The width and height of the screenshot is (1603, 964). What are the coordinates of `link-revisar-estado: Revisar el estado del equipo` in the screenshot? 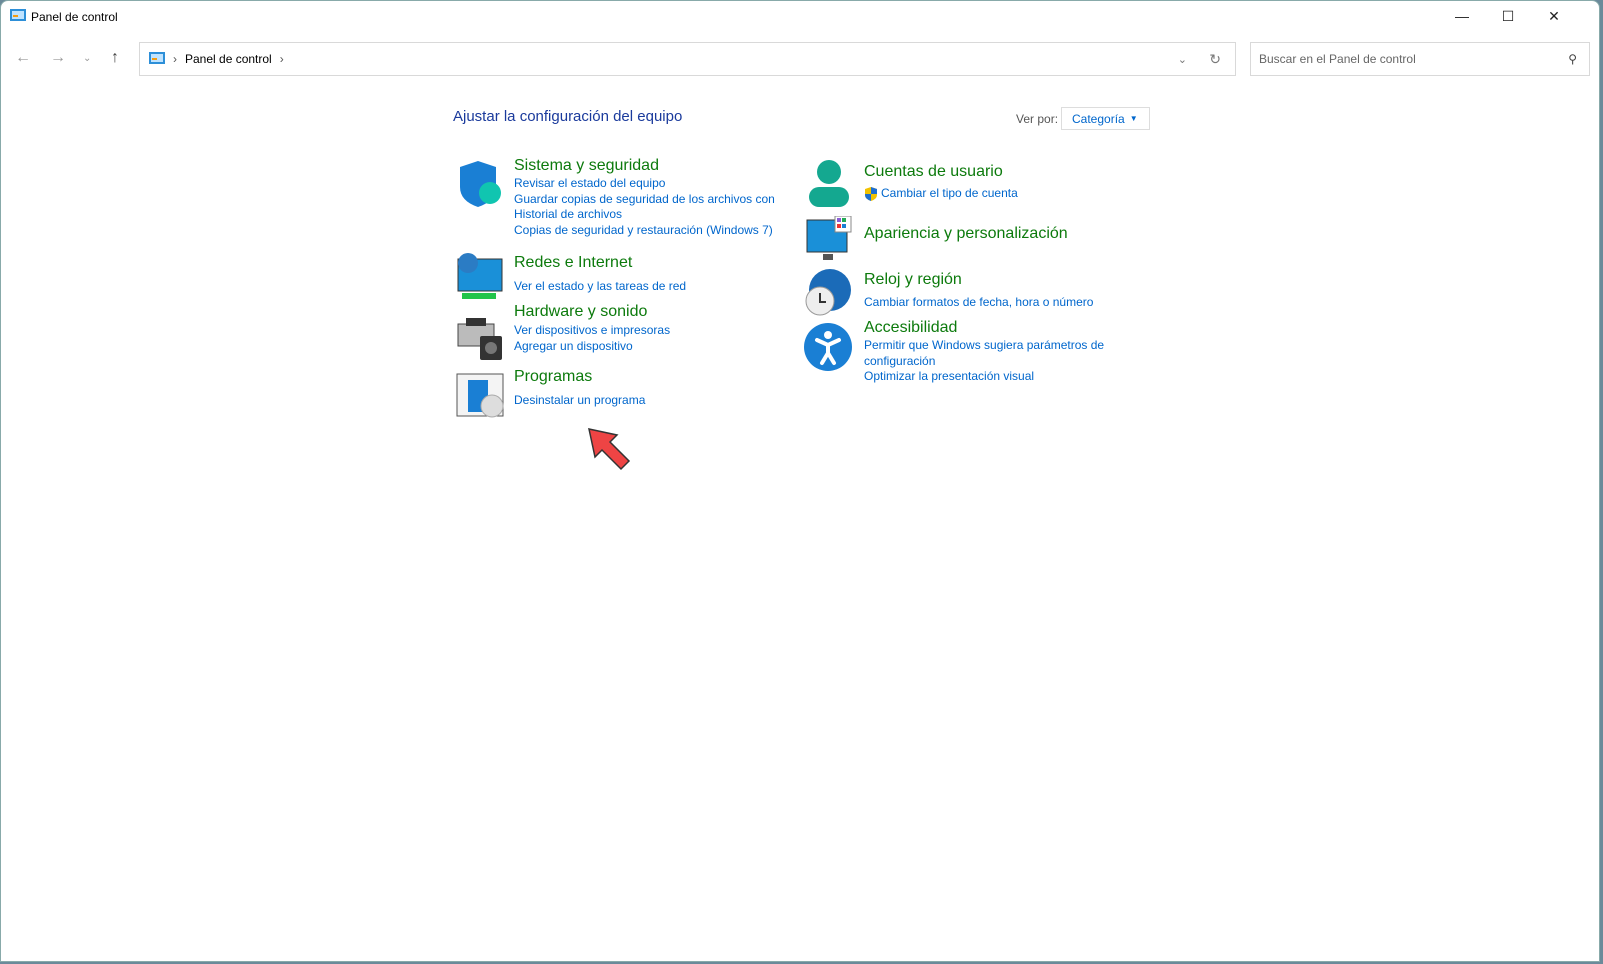 It's located at (654, 184).